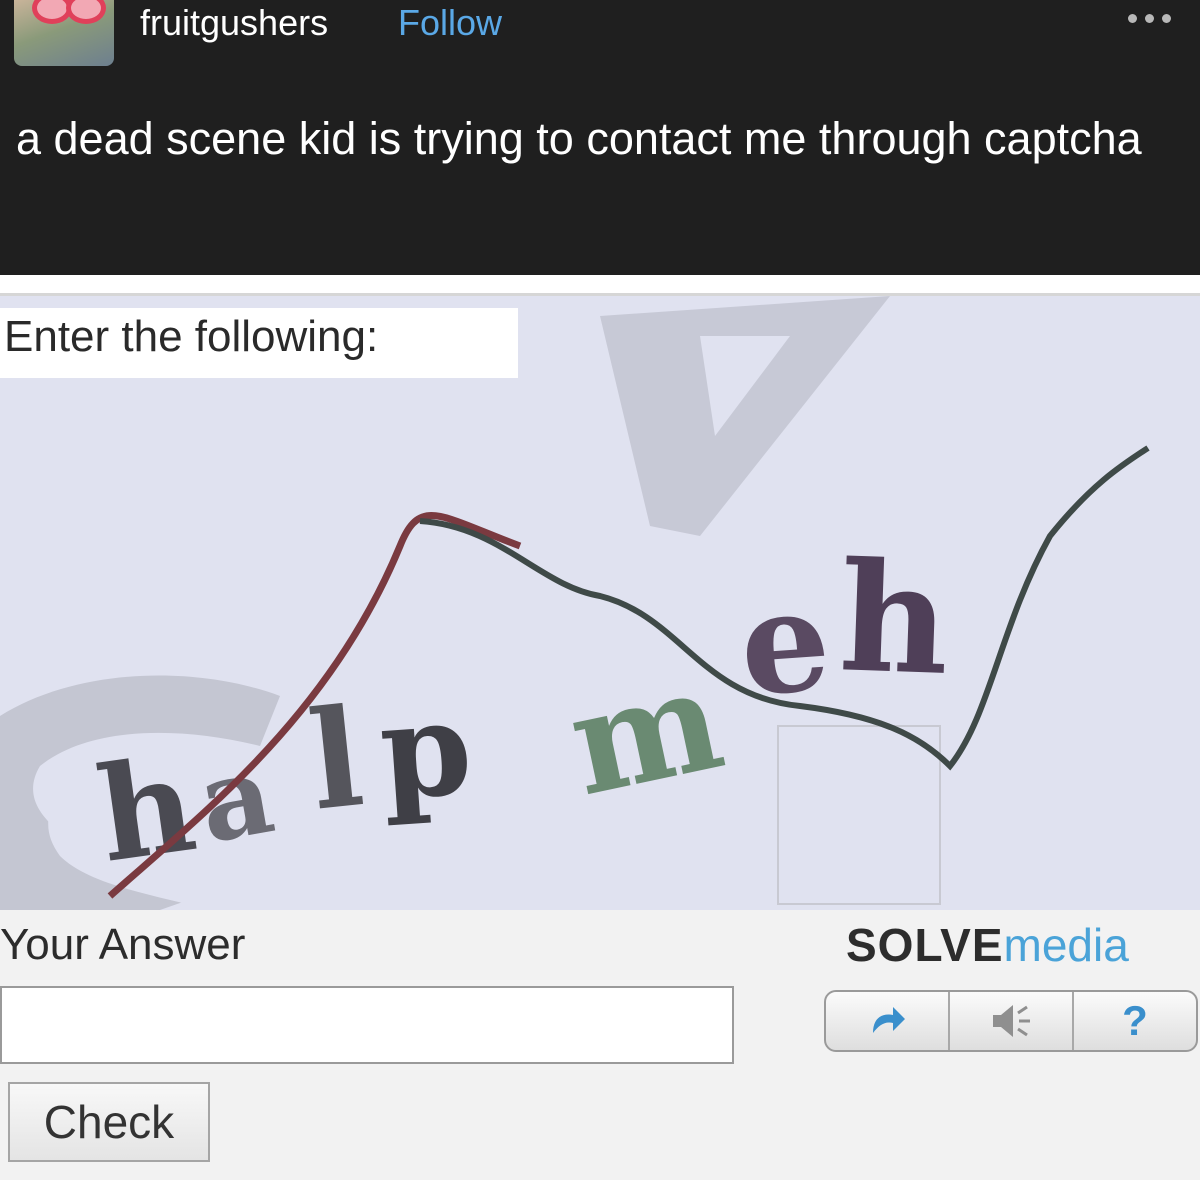  I want to click on solve-media-logo: SOLVEmedia, so click(987, 945).